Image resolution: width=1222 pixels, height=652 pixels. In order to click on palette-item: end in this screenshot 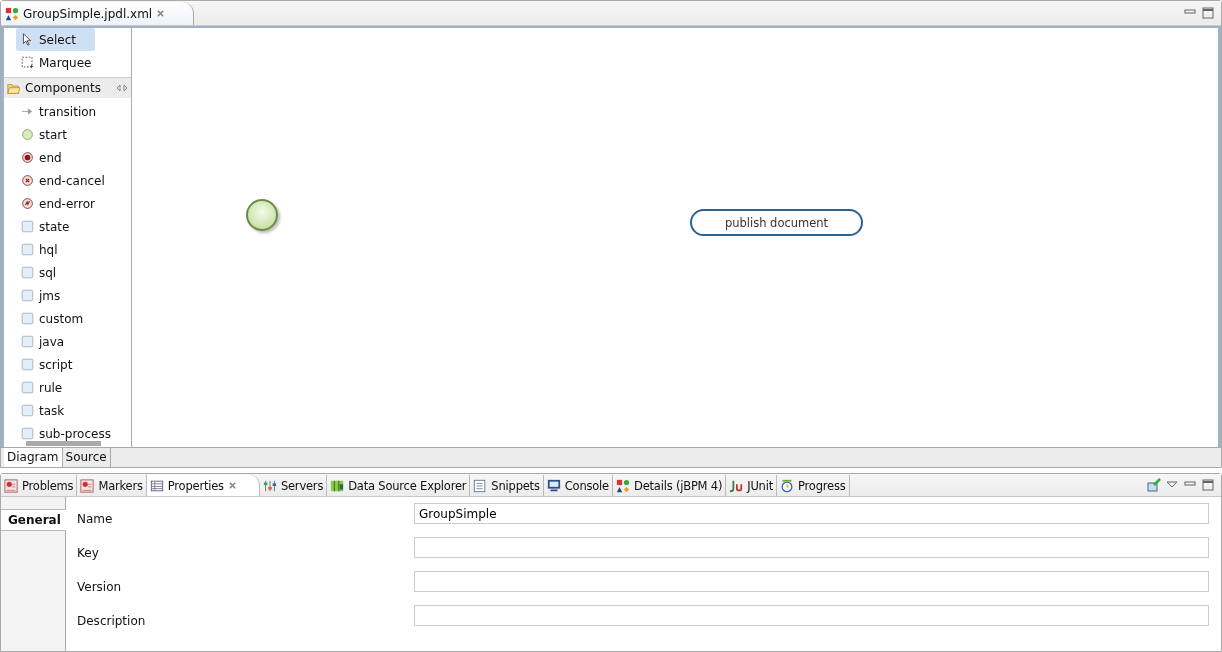, I will do `click(67, 157)`.